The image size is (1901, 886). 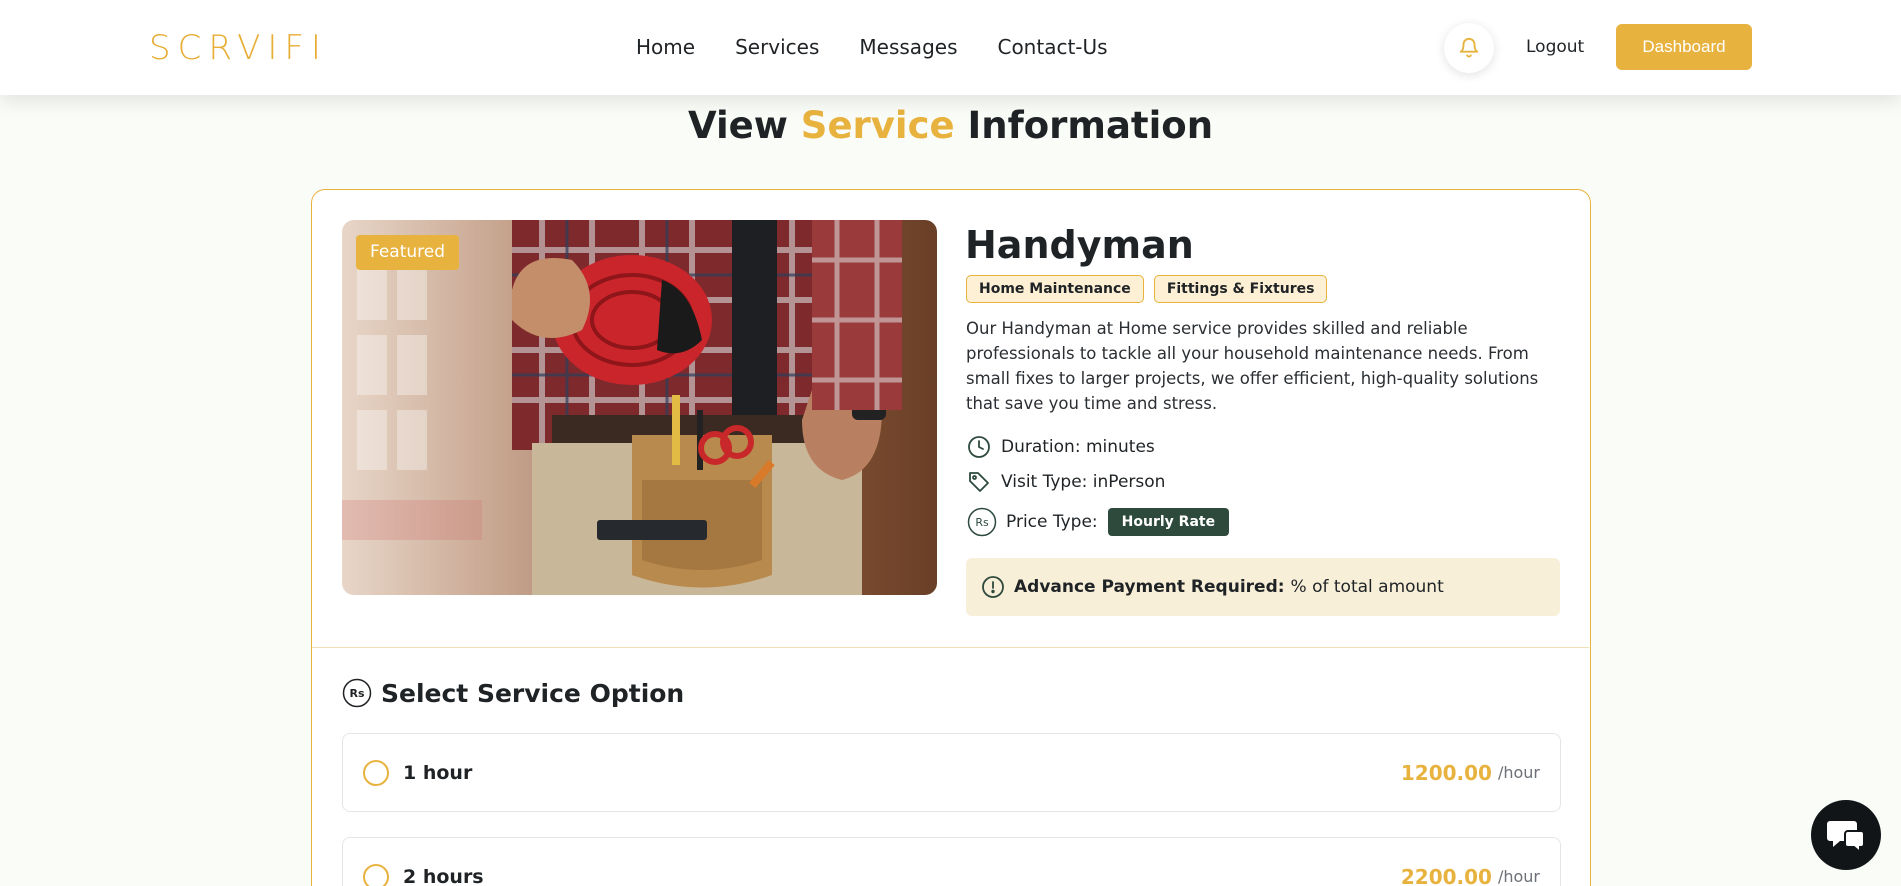 What do you see at coordinates (737, 125) in the screenshot?
I see `page-title-prefix: View` at bounding box center [737, 125].